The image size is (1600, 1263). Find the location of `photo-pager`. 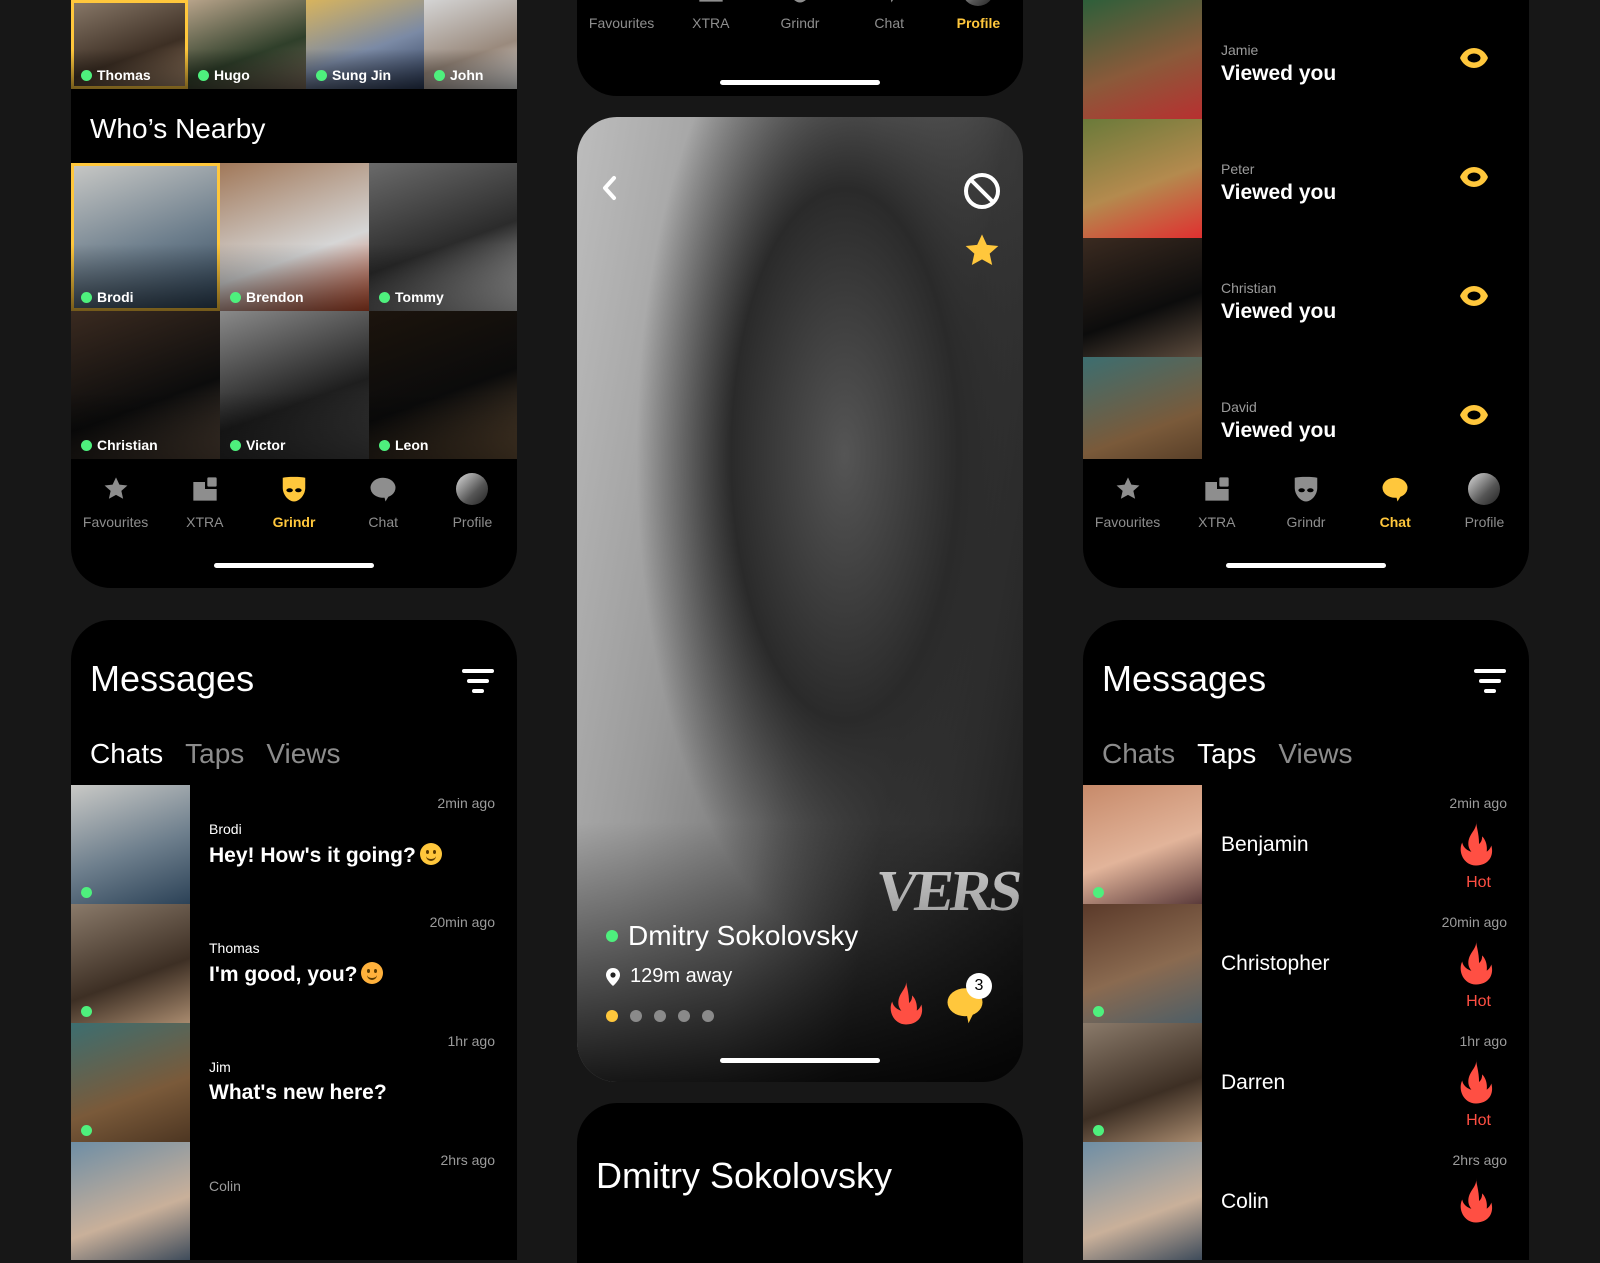

photo-pager is located at coordinates (660, 1016).